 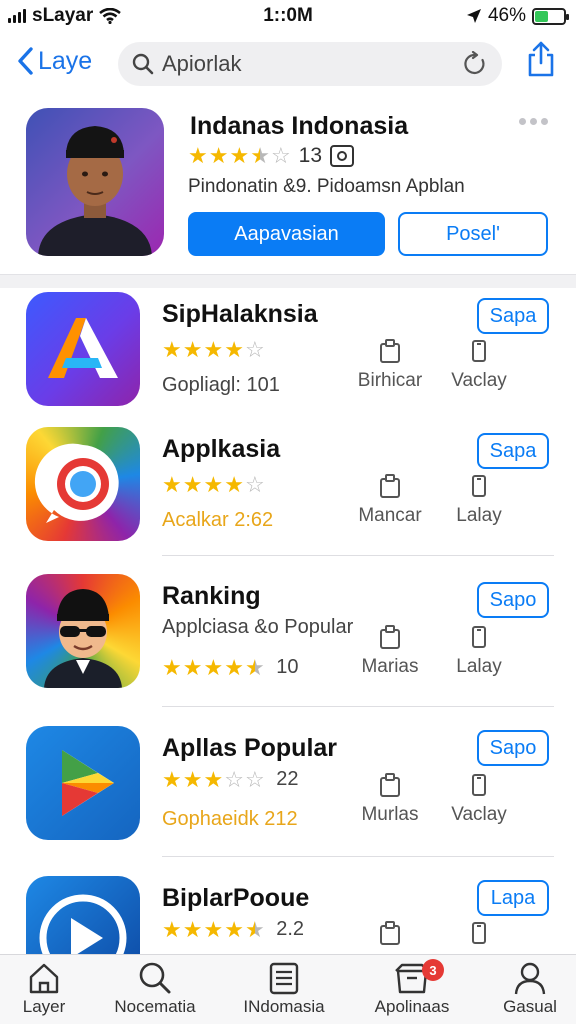 I want to click on featured-secondary-button: Posel', so click(x=473, y=234).